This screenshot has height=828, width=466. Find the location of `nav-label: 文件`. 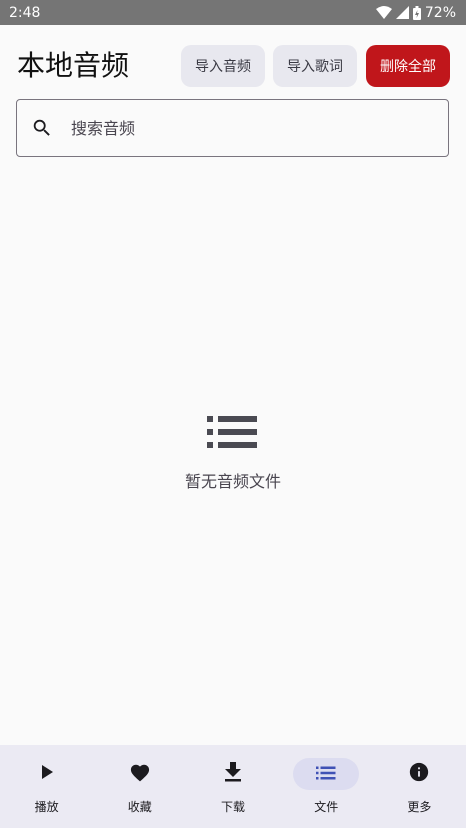

nav-label: 文件 is located at coordinates (326, 807).